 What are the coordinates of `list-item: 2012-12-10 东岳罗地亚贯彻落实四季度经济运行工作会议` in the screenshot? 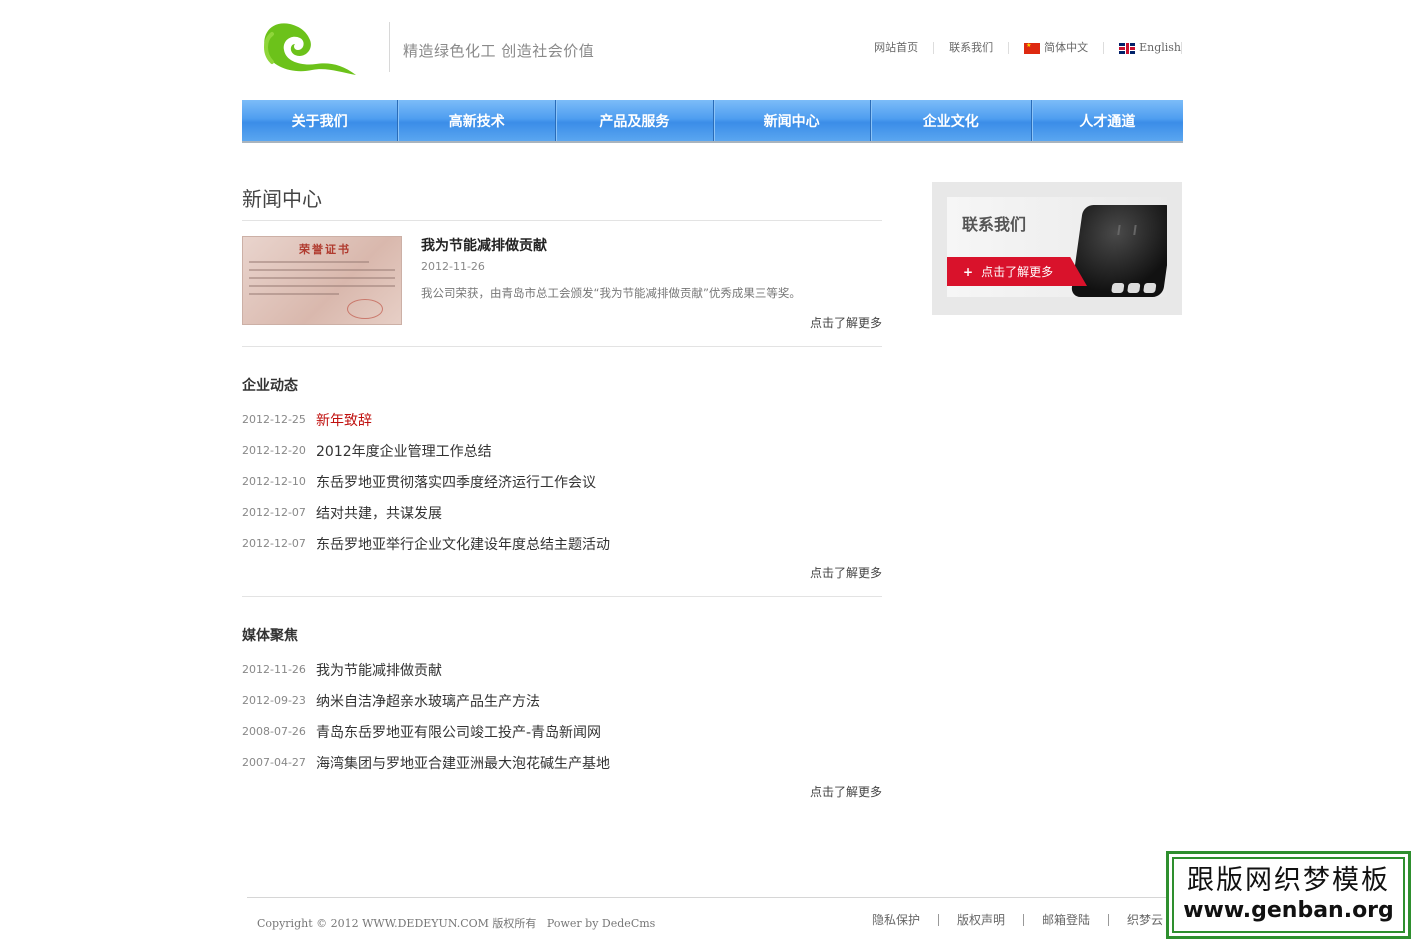 It's located at (562, 481).